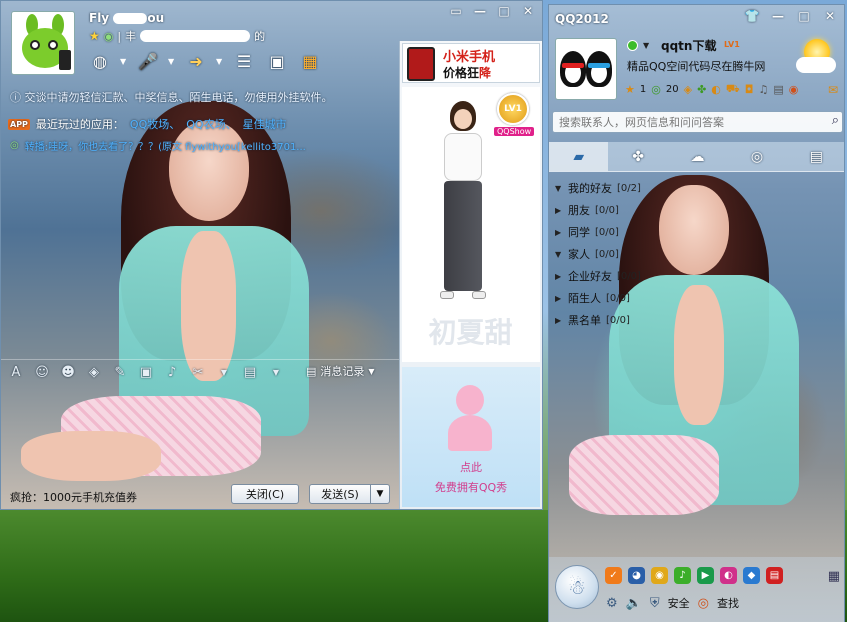  What do you see at coordinates (470, 400) in the screenshot?
I see `silhouette-icon` at bounding box center [470, 400].